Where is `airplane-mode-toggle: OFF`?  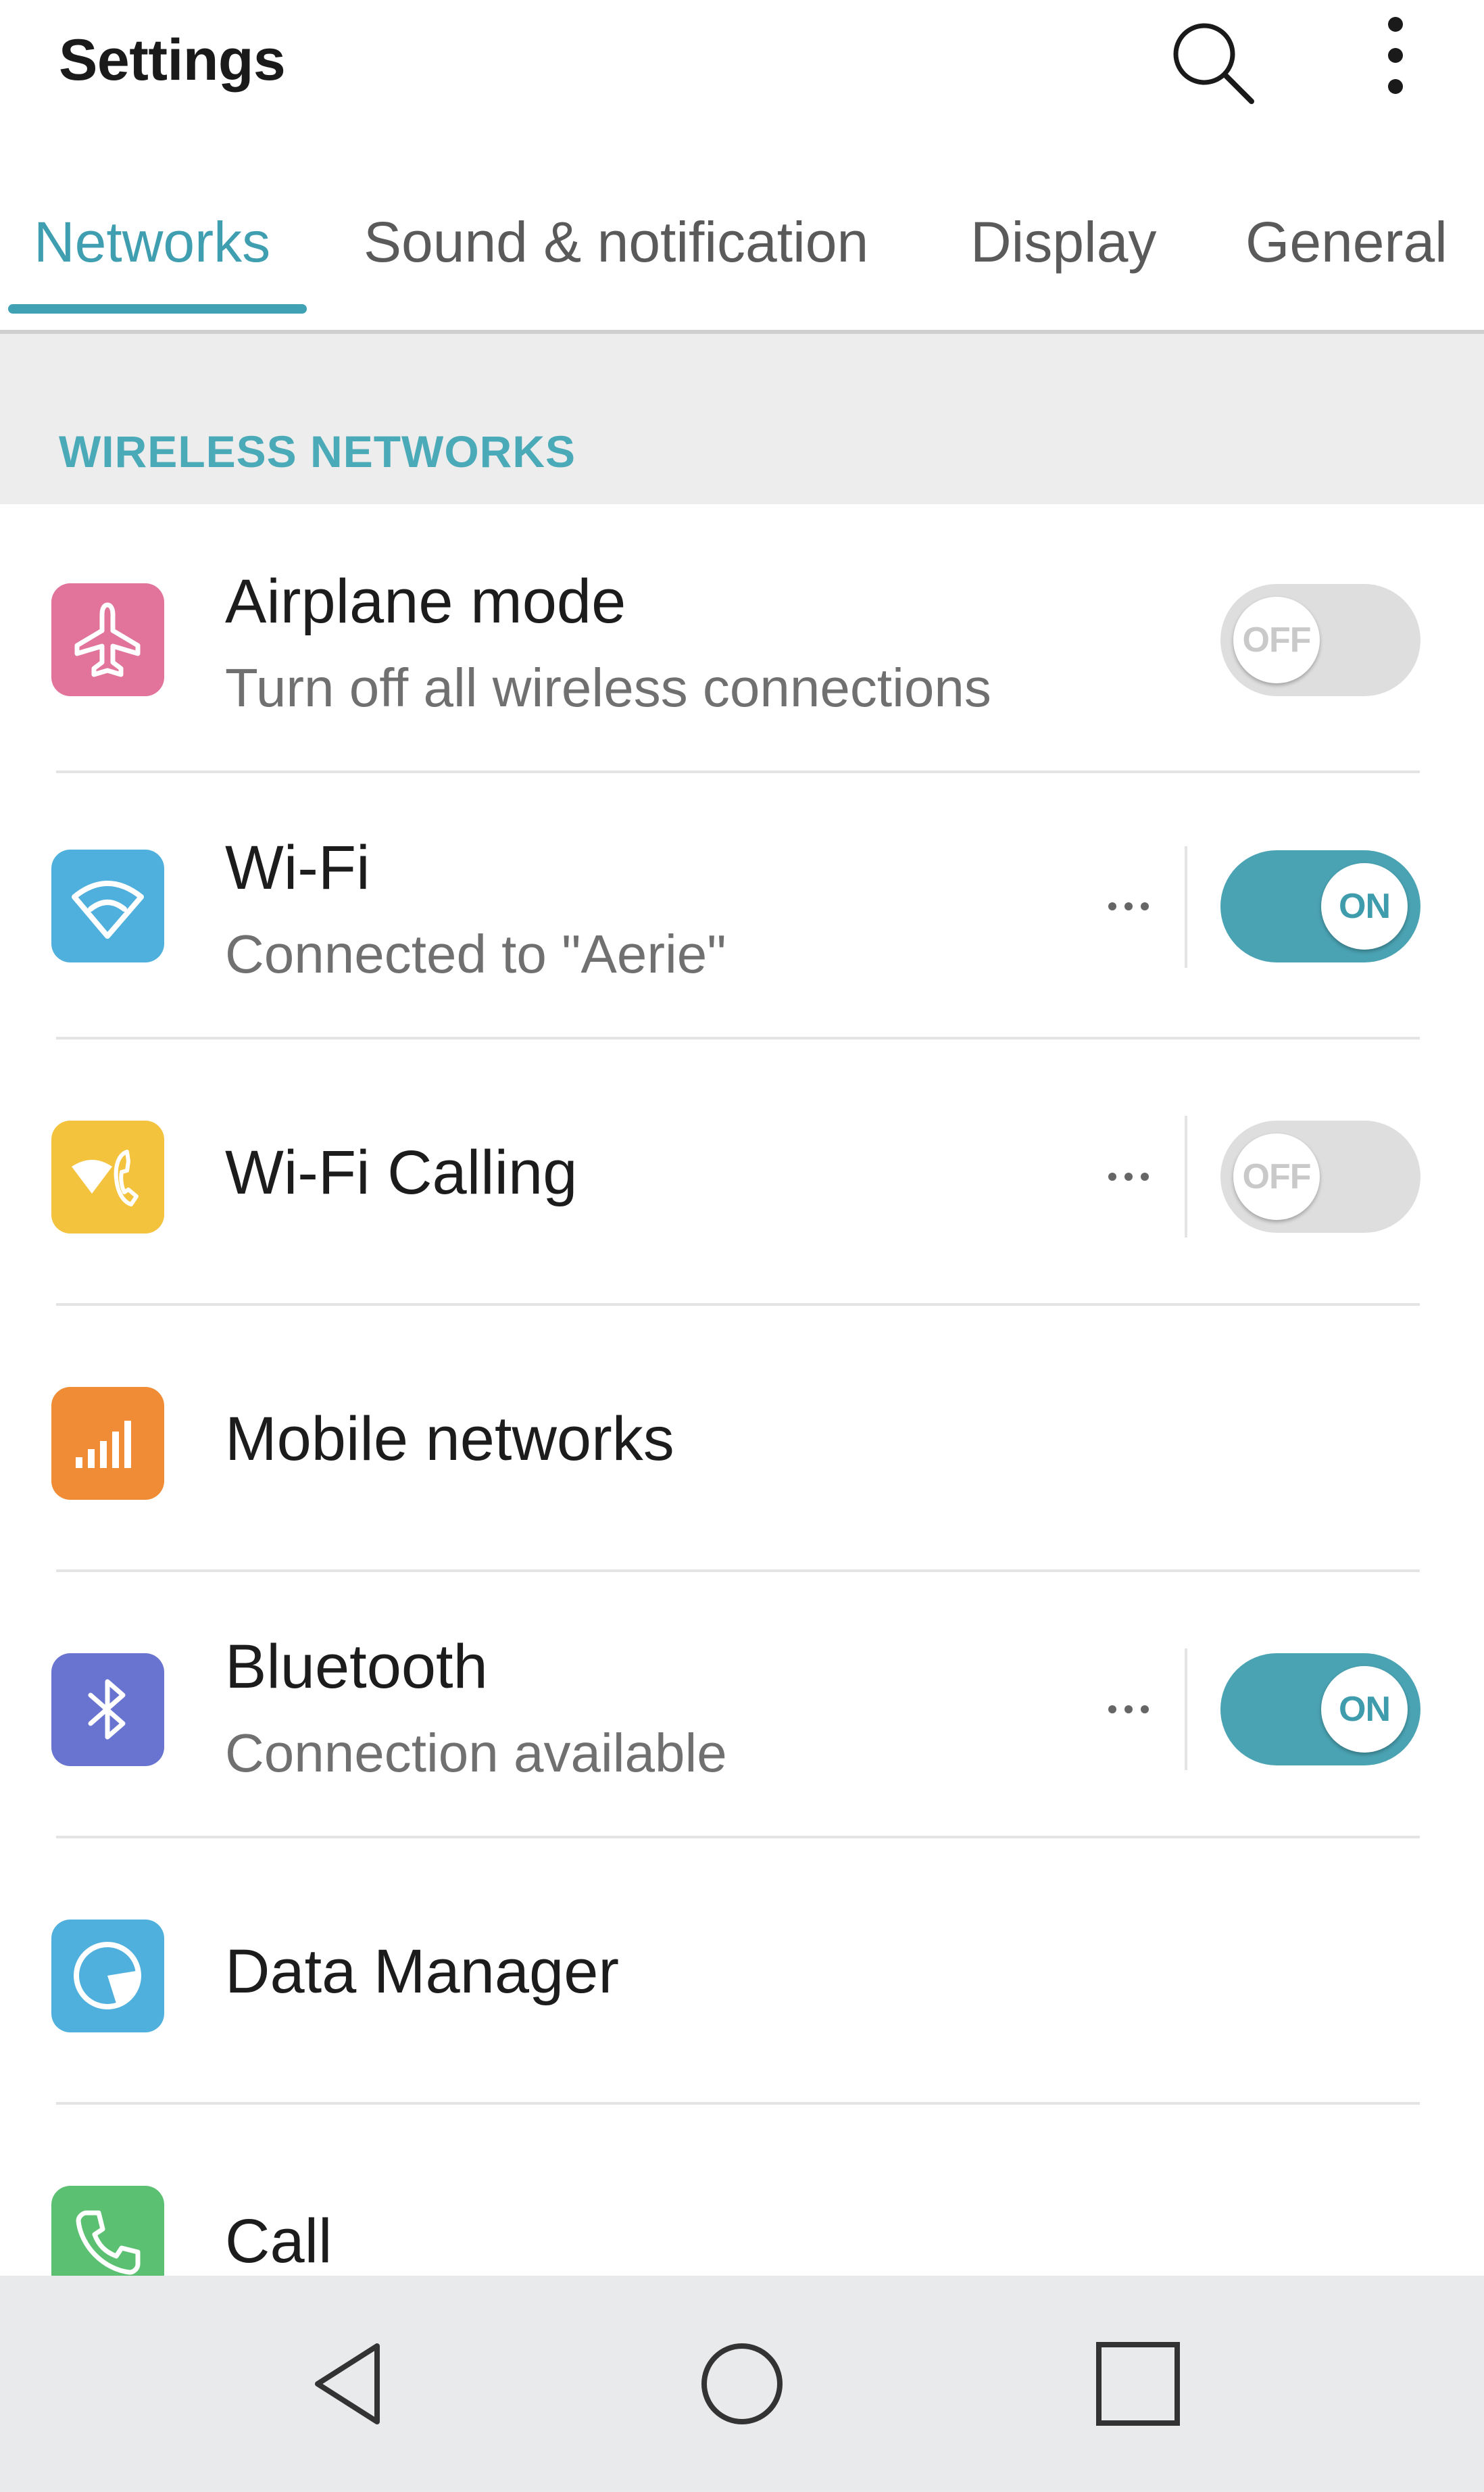 airplane-mode-toggle: OFF is located at coordinates (1320, 640).